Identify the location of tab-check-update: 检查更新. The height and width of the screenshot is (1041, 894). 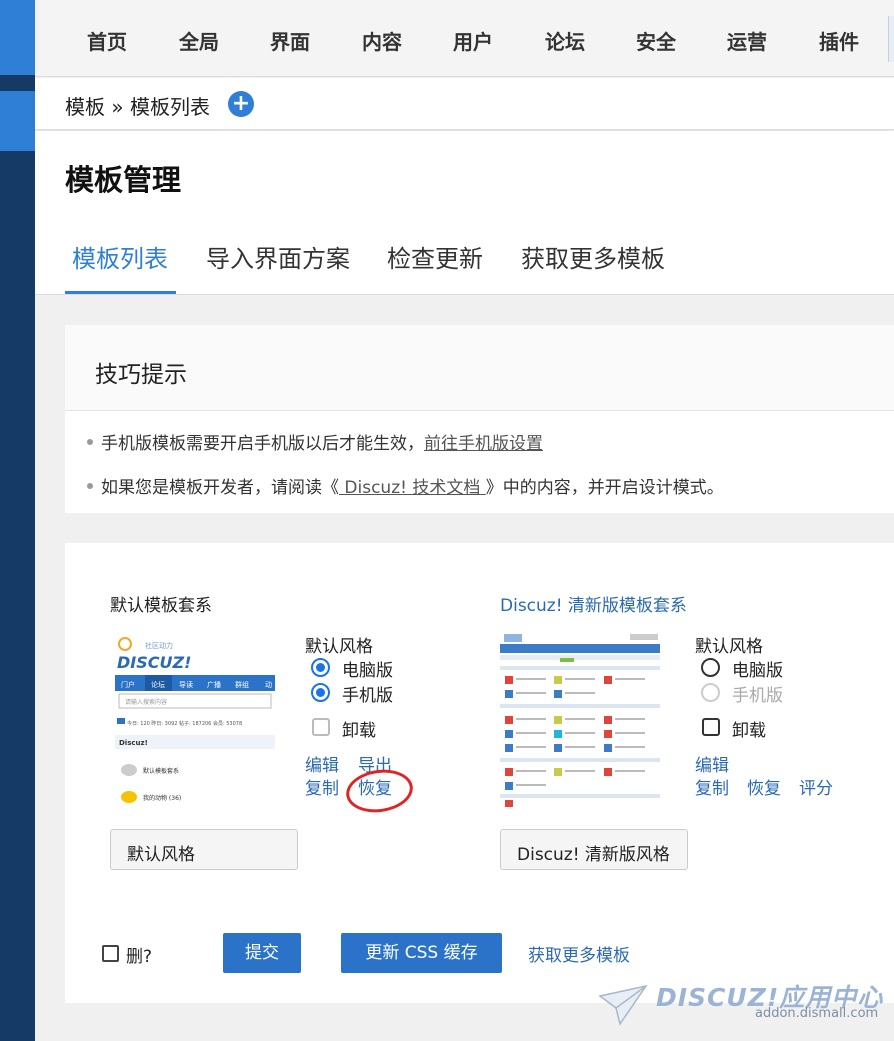
(435, 256).